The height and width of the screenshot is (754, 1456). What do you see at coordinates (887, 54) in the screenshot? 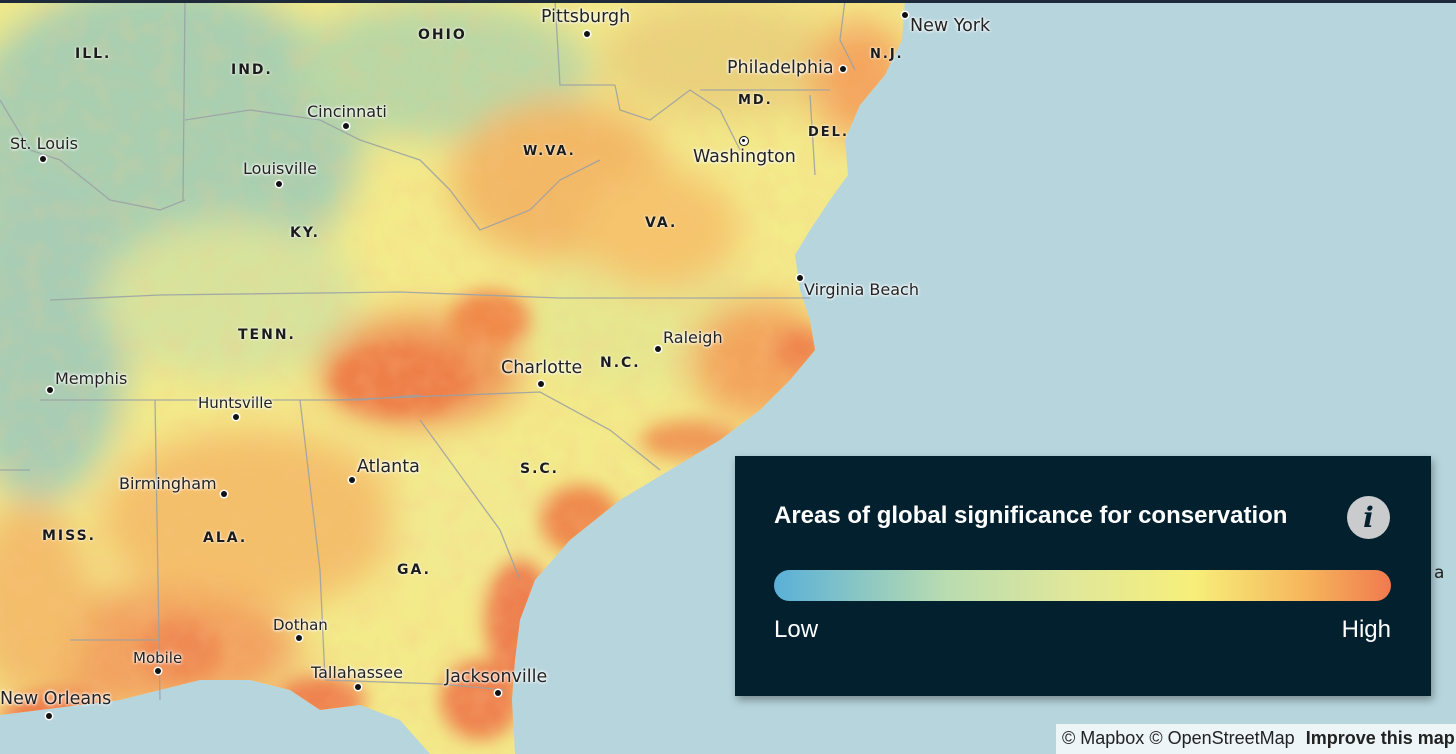
I see `state-label-nj: N.J.` at bounding box center [887, 54].